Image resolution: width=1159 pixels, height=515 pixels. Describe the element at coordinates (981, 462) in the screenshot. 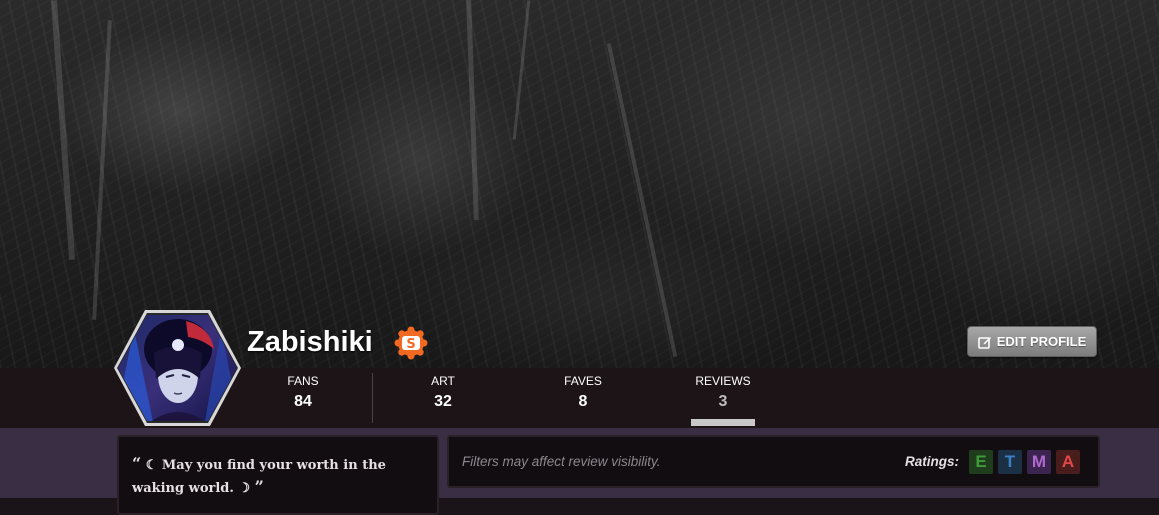

I see `rating-filter-everyone: E` at that location.